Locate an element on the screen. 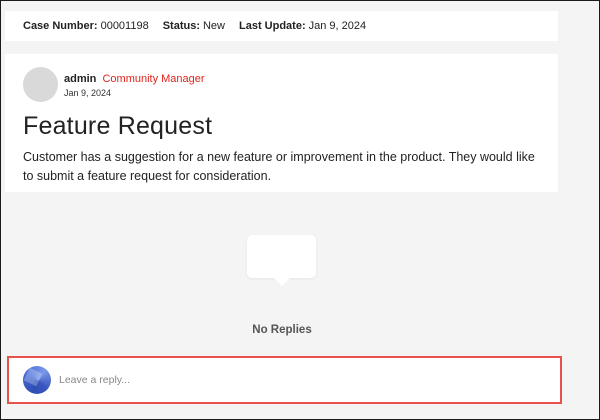 This screenshot has width=600, height=420. author-avatar is located at coordinates (40, 84).